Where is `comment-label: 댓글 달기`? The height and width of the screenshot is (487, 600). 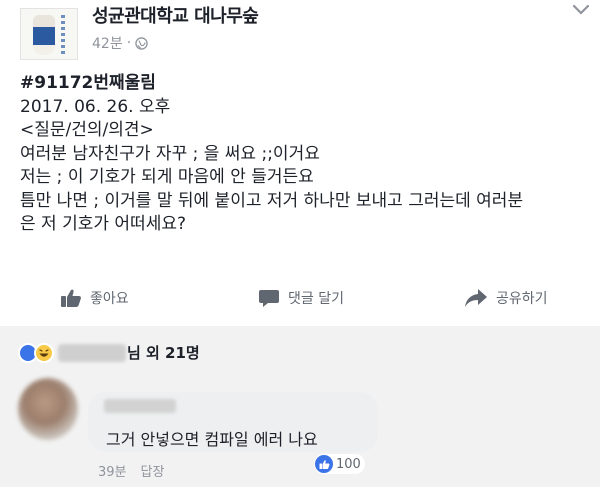 comment-label: 댓글 달기 is located at coordinates (316, 299).